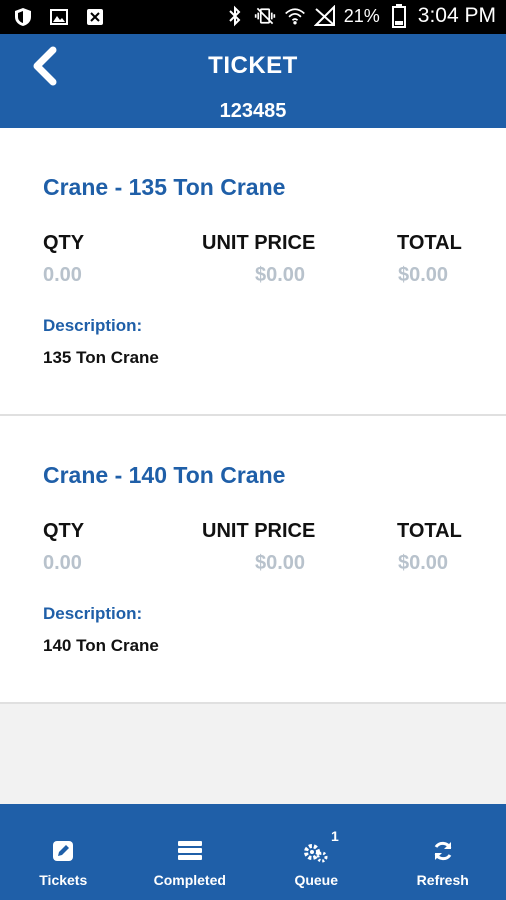  I want to click on stack-icon, so click(190, 851).